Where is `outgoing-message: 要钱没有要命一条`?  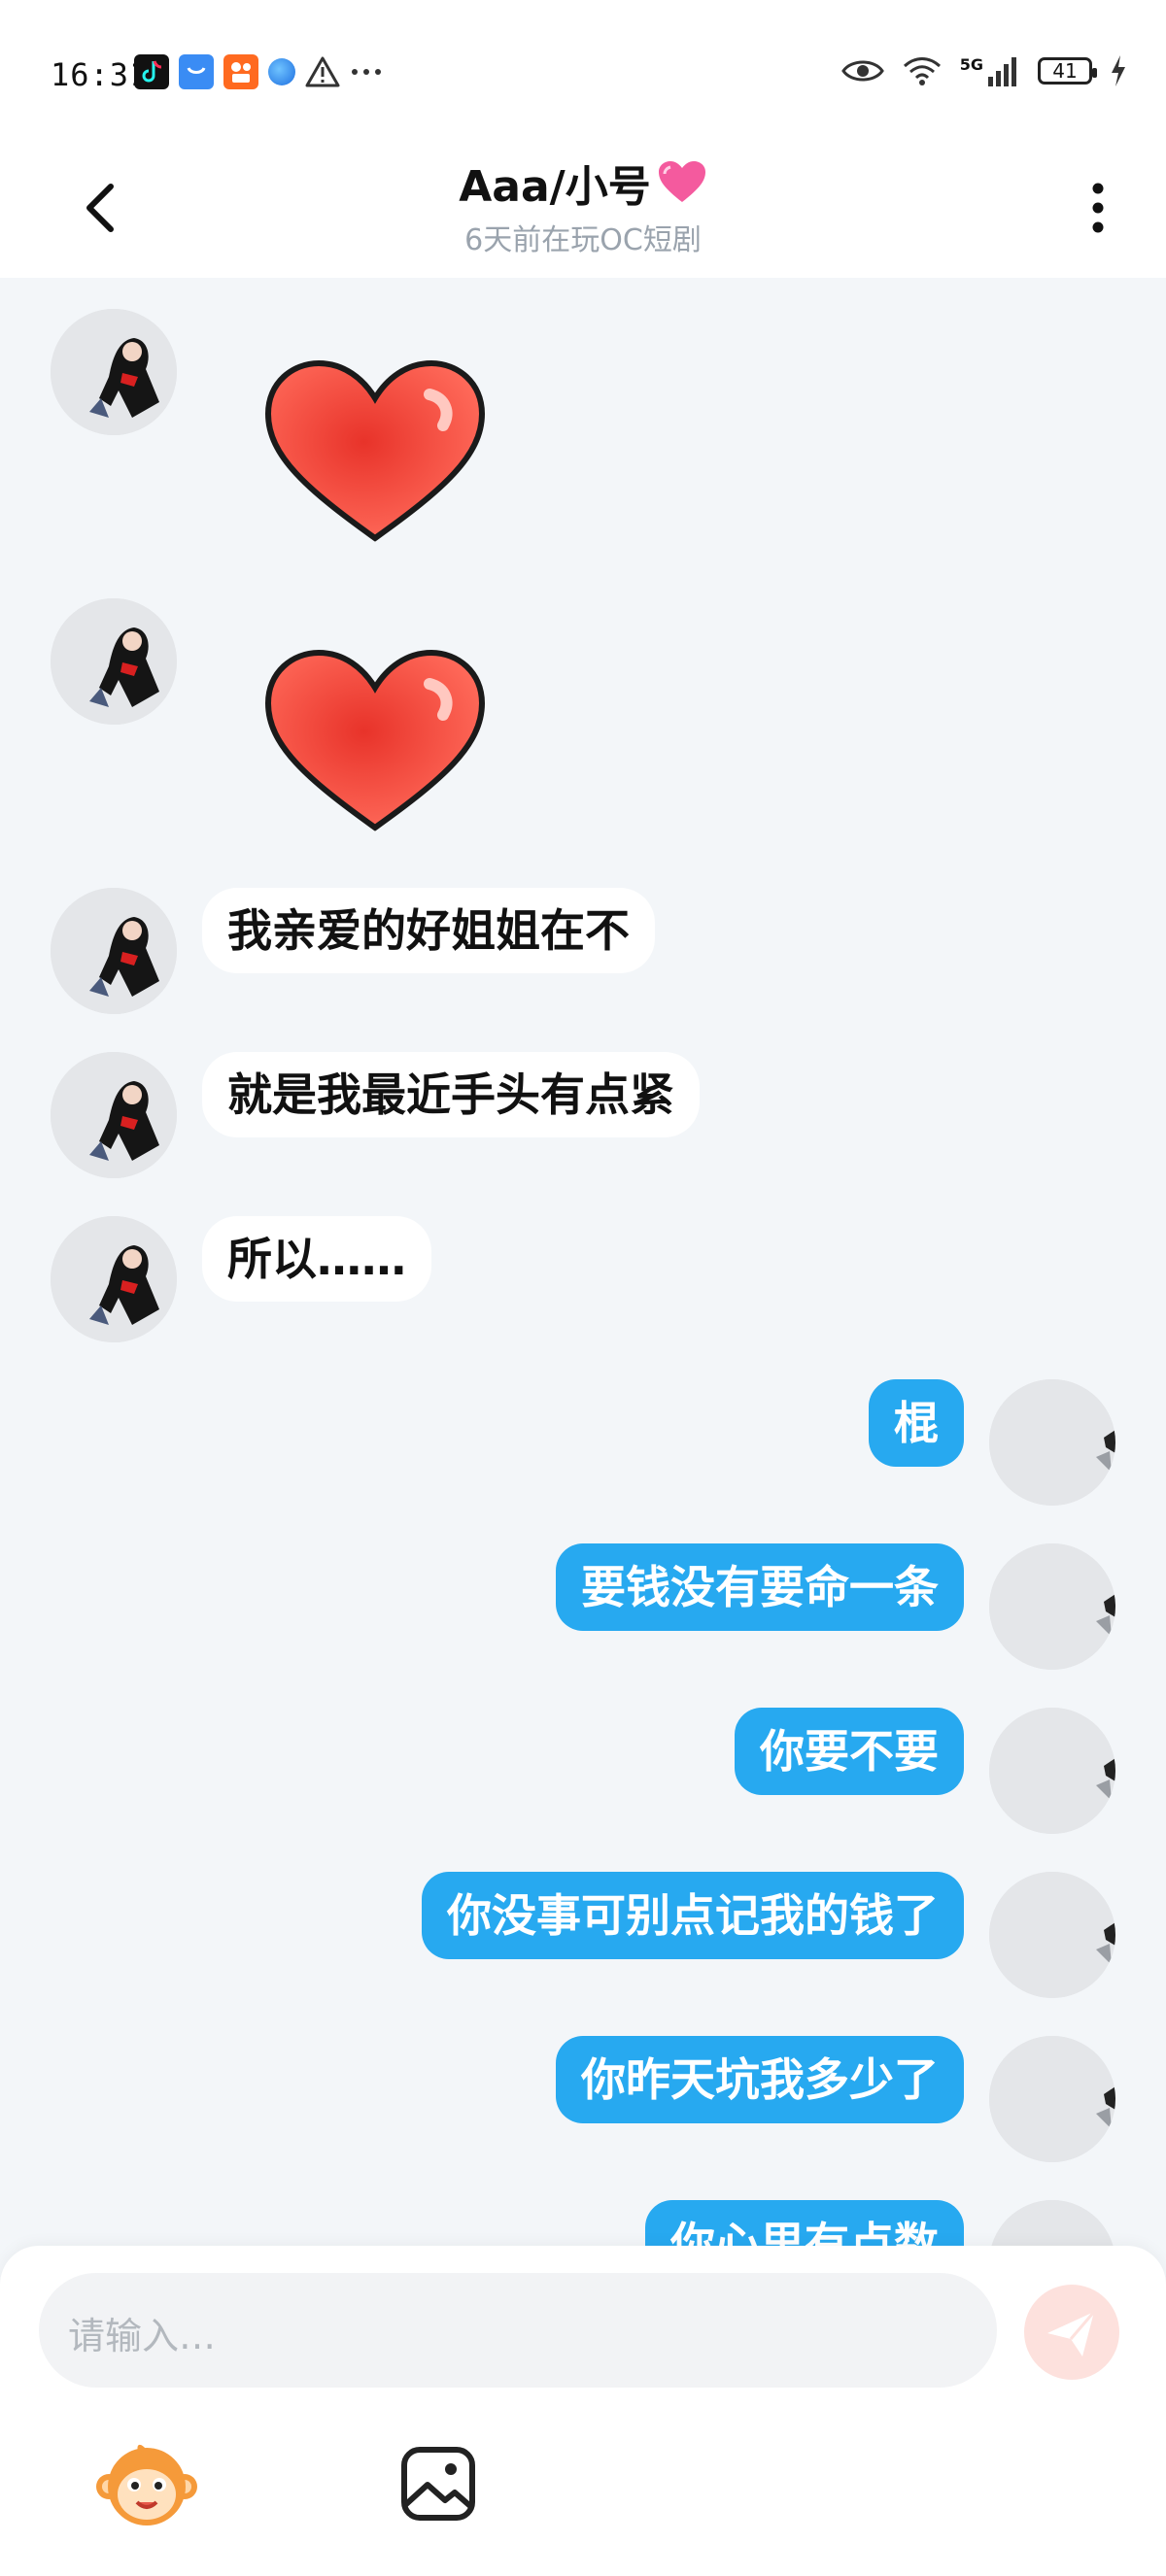
outgoing-message: 要钱没有要命一条 is located at coordinates (760, 1587).